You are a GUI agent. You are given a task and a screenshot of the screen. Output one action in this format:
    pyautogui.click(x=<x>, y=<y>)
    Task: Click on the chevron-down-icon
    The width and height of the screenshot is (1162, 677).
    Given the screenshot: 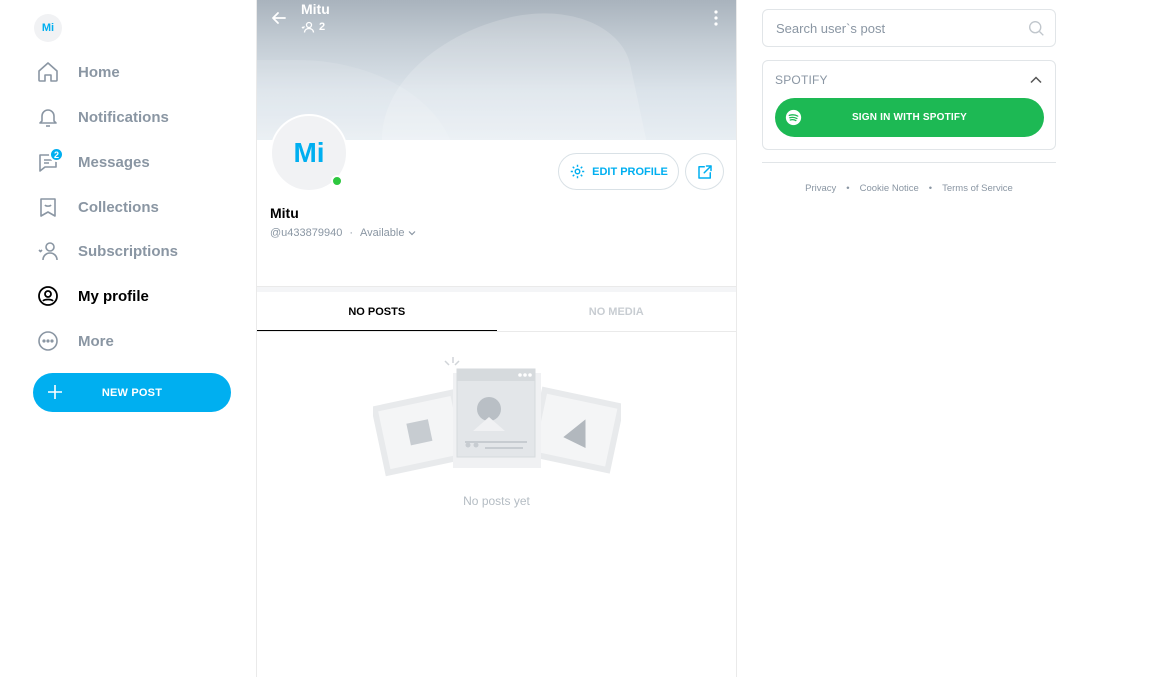 What is the action you would take?
    pyautogui.click(x=412, y=233)
    